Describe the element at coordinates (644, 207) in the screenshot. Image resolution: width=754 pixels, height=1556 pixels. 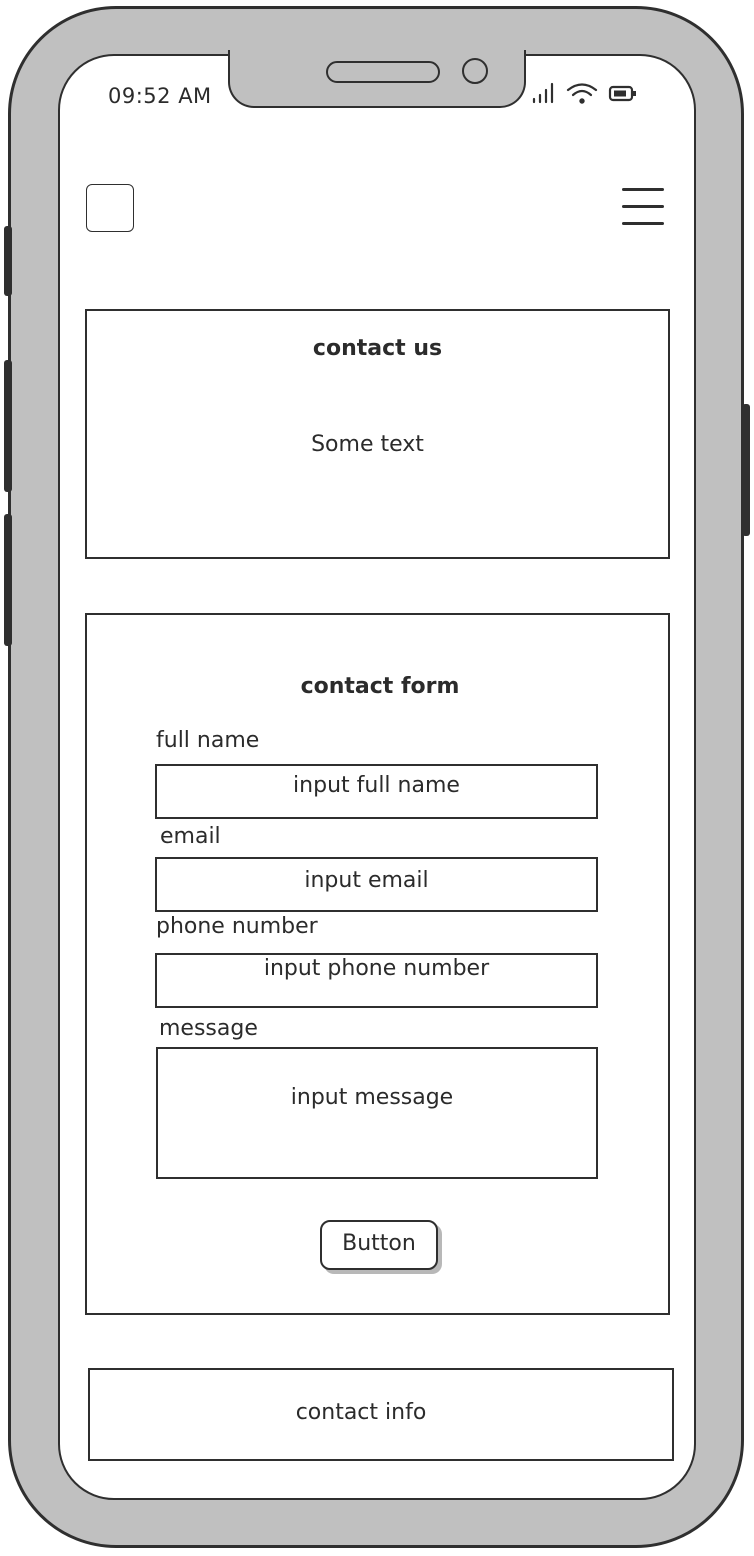
I see `hamburger-menu-icon` at that location.